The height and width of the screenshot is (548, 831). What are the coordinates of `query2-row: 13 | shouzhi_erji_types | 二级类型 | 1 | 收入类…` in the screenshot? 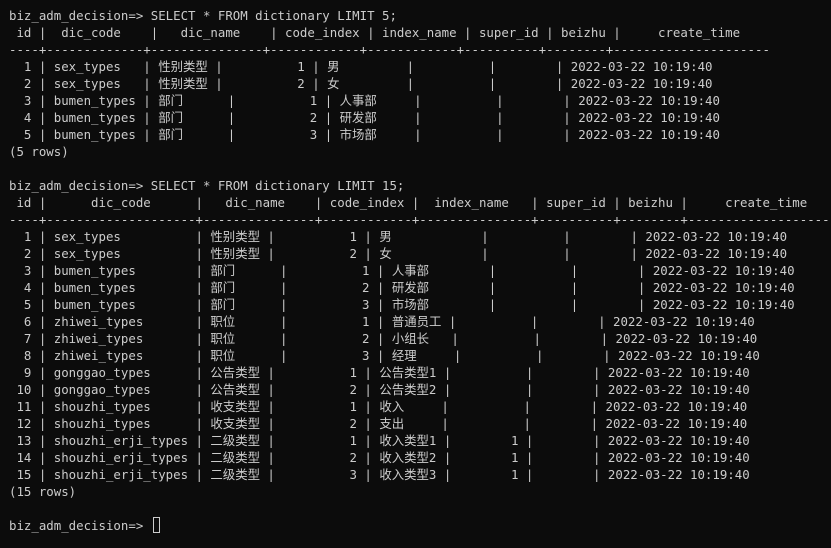 It's located at (379, 440).